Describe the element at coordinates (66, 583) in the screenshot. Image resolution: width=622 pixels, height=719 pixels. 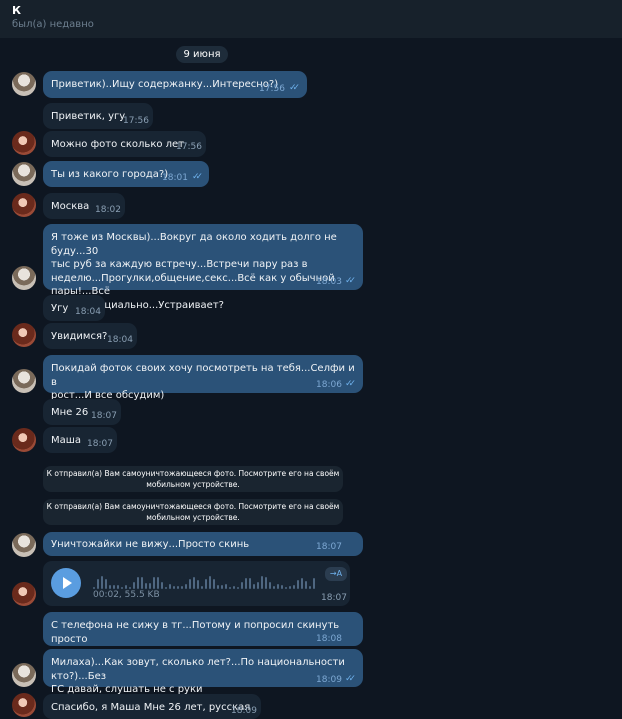
I see `play-icon` at that location.